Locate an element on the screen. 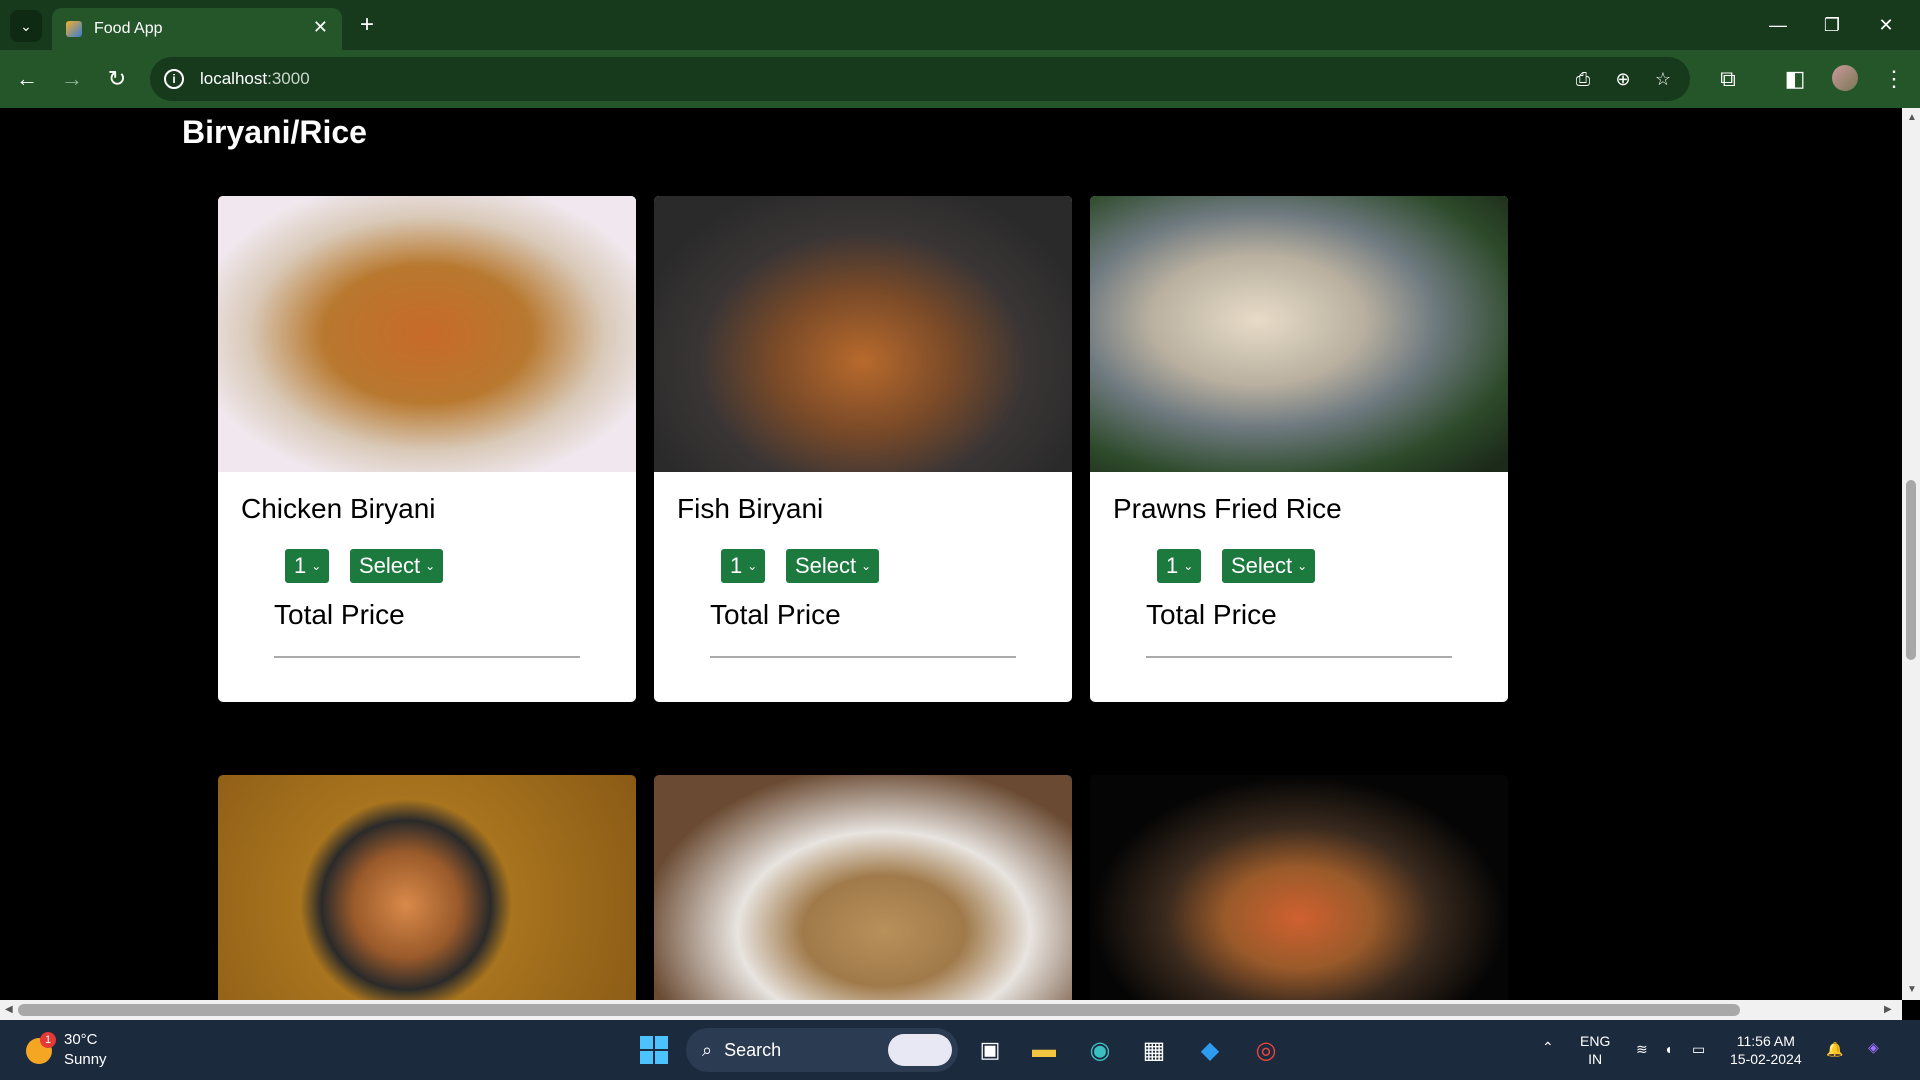 This screenshot has width=1920, height=1080. vscode-icon: ◆ is located at coordinates (1210, 1050).